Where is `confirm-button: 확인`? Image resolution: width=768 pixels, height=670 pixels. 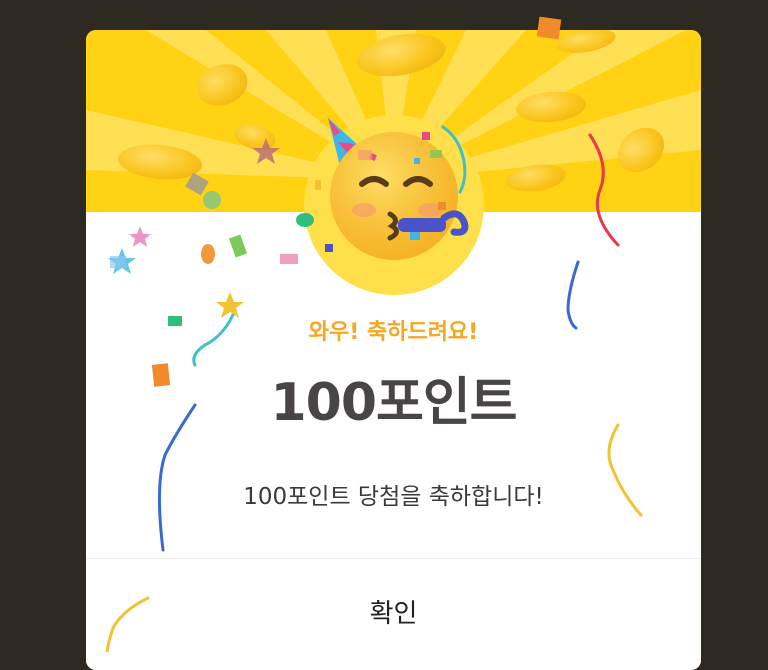 confirm-button: 확인 is located at coordinates (393, 614).